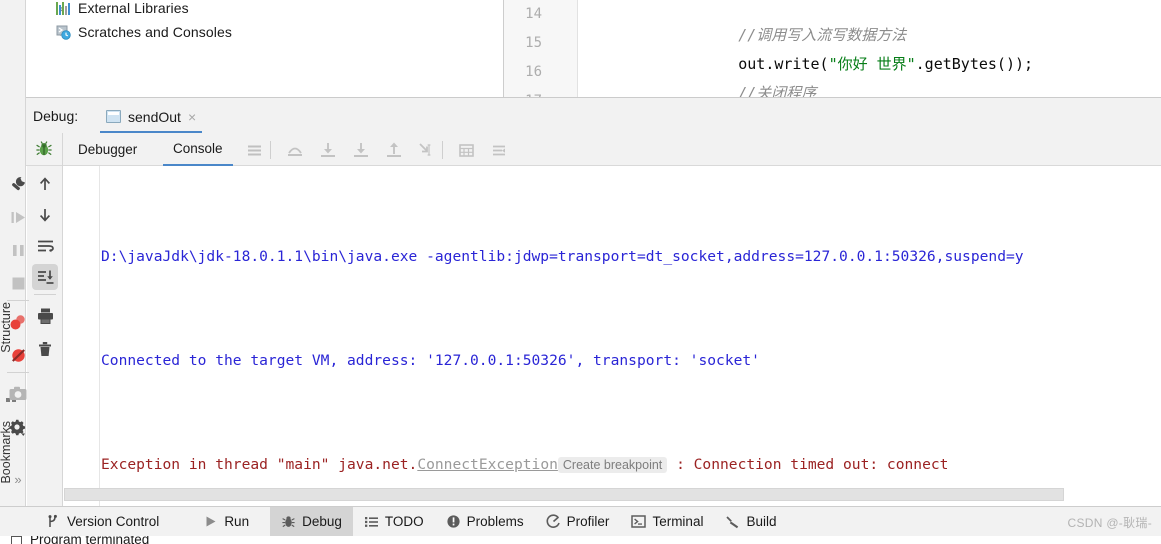 Image resolution: width=1161 pixels, height=544 pixels. What do you see at coordinates (155, 32) in the screenshot?
I see `tree-item-label: Scratches and Consoles` at bounding box center [155, 32].